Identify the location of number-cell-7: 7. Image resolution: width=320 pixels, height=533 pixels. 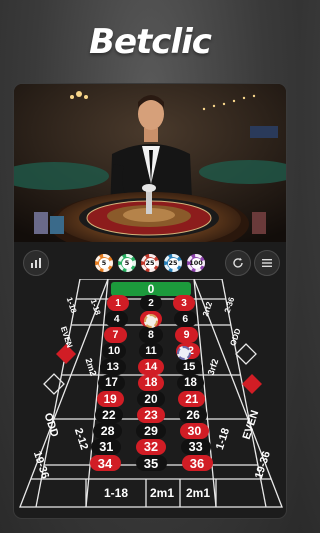
(115, 335).